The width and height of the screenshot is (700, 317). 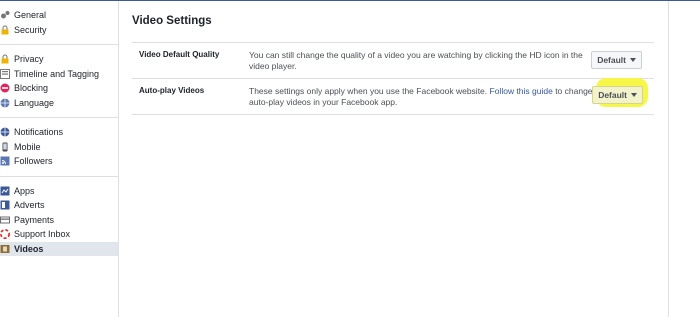 What do you see at coordinates (59, 103) in the screenshot?
I see `sidebar-item-language: Language` at bounding box center [59, 103].